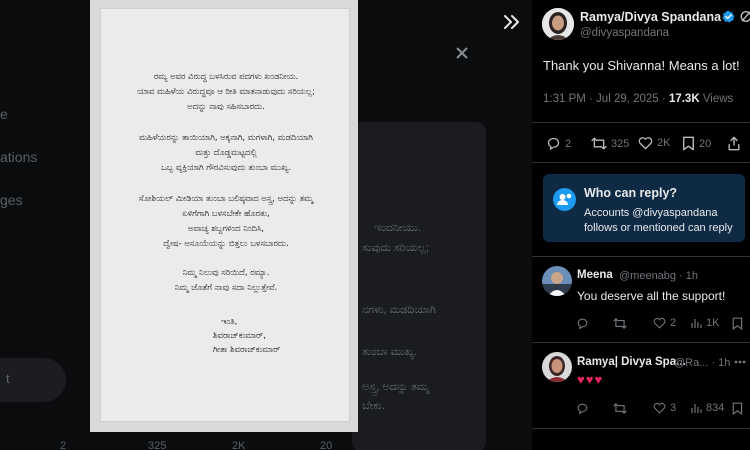 This screenshot has width=750, height=450. I want to click on post-timestamp: 1:31 PM · Jul 29, 2025 · 17.3K Views, so click(638, 99).